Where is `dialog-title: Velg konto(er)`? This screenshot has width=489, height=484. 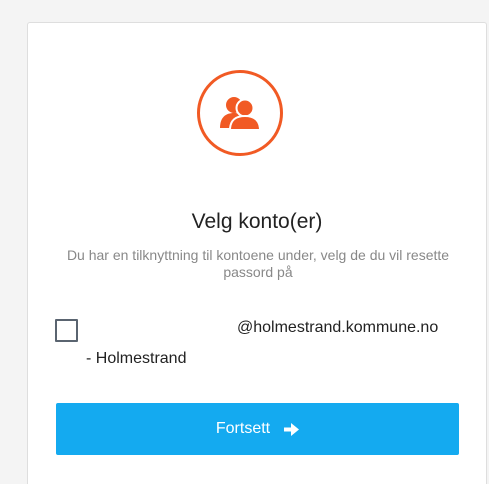
dialog-title: Velg konto(er) is located at coordinates (257, 221).